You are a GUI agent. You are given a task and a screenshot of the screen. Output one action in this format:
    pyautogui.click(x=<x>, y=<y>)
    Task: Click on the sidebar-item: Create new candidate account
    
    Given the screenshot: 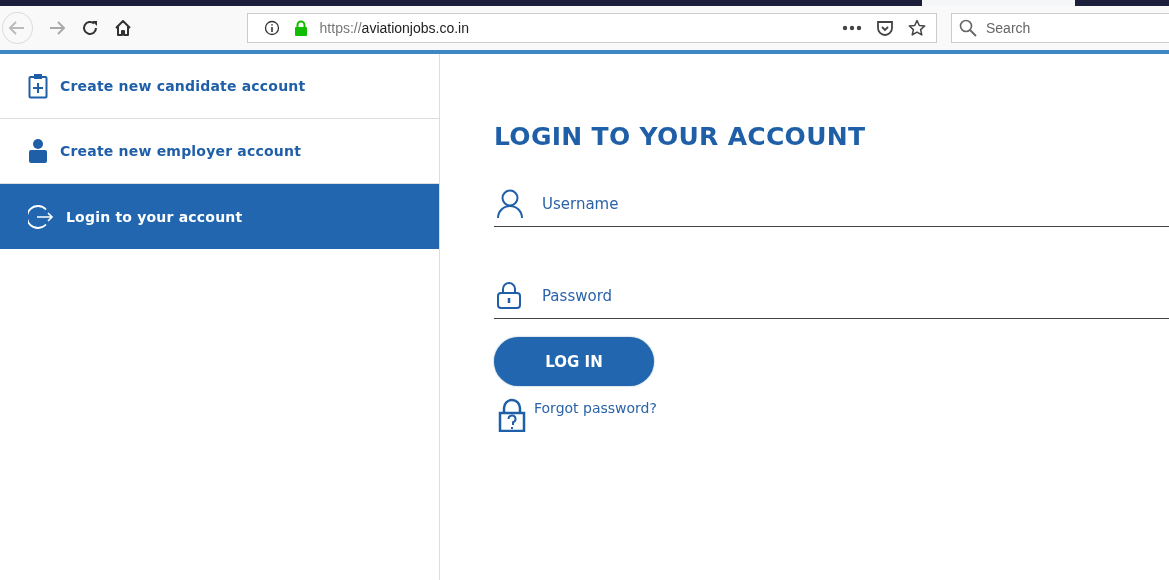 What is the action you would take?
    pyautogui.click(x=219, y=86)
    